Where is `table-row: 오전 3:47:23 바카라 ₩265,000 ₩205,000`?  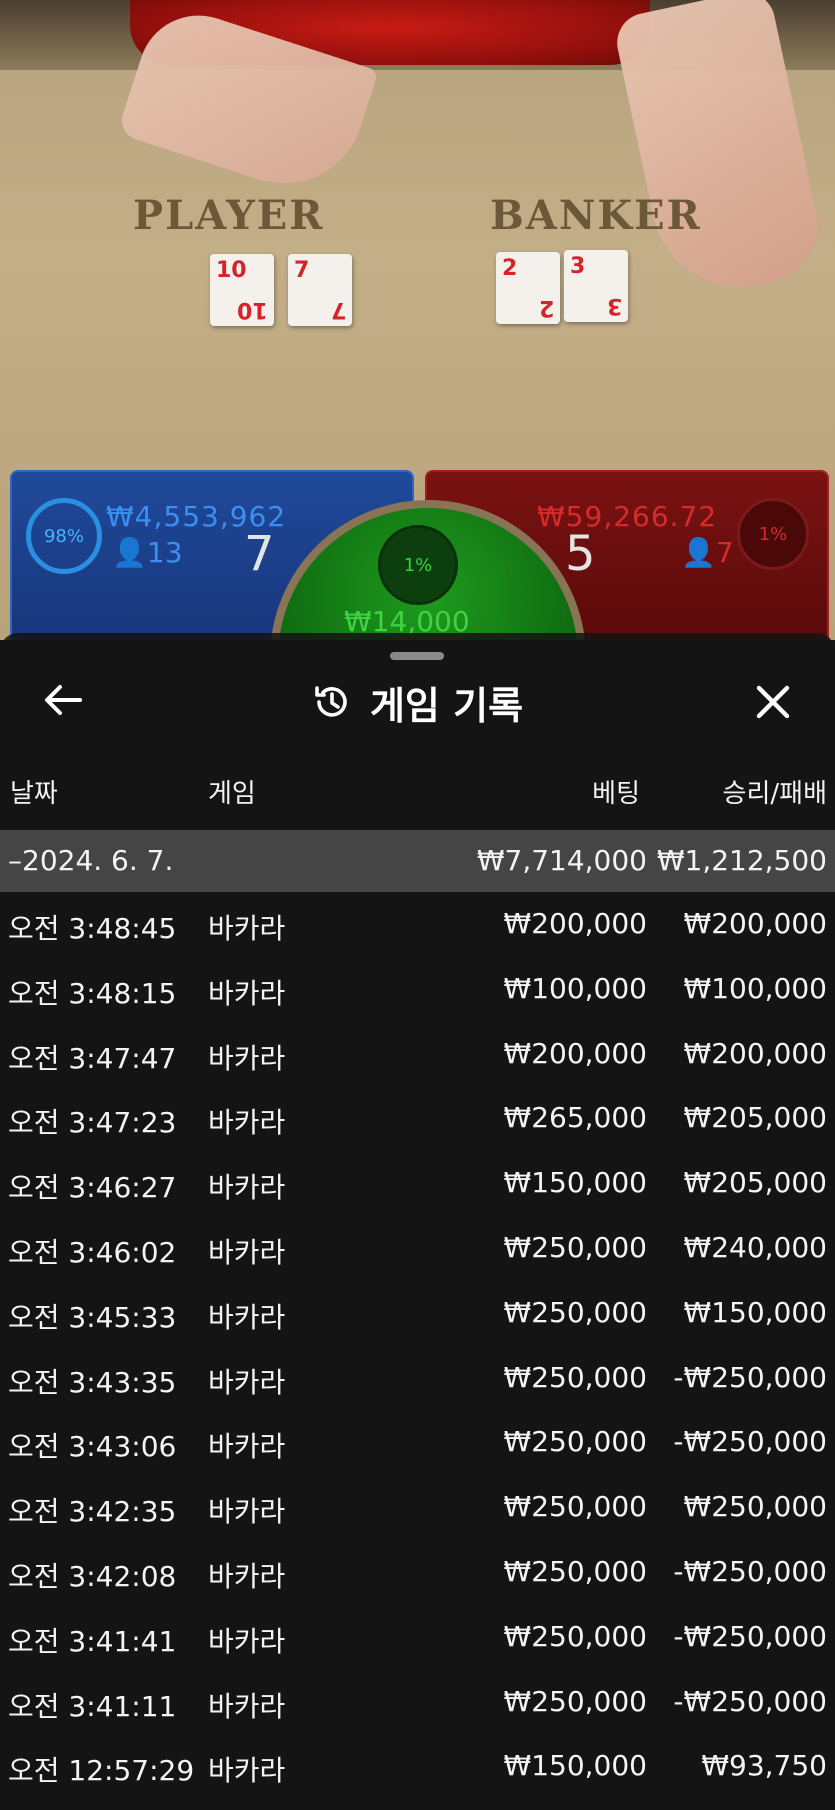 table-row: 오전 3:47:23 바카라 ₩265,000 ₩205,000 is located at coordinates (417, 1121).